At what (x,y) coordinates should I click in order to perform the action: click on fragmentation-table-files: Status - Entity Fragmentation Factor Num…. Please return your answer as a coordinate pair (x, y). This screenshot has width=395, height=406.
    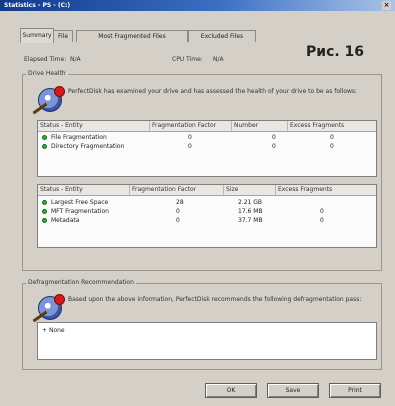
    Looking at the image, I should click on (207, 148).